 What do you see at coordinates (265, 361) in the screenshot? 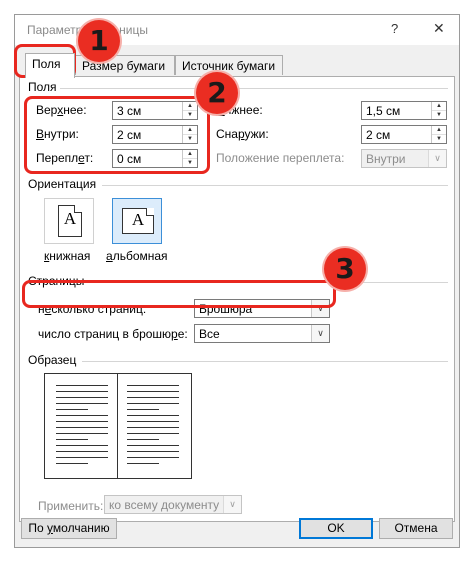
I see `preview-group-divider` at bounding box center [265, 361].